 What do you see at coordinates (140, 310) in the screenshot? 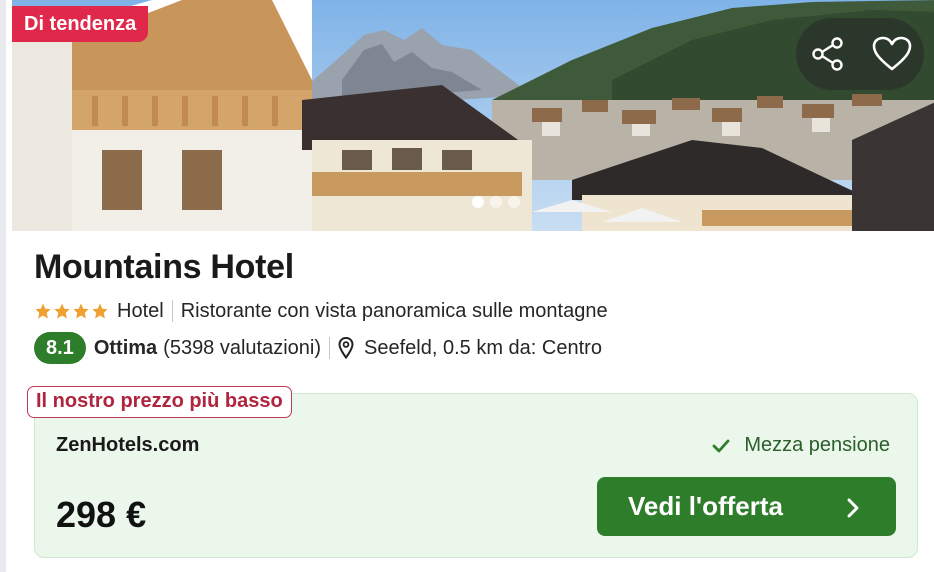
I see `hotel-type: Hotel` at bounding box center [140, 310].